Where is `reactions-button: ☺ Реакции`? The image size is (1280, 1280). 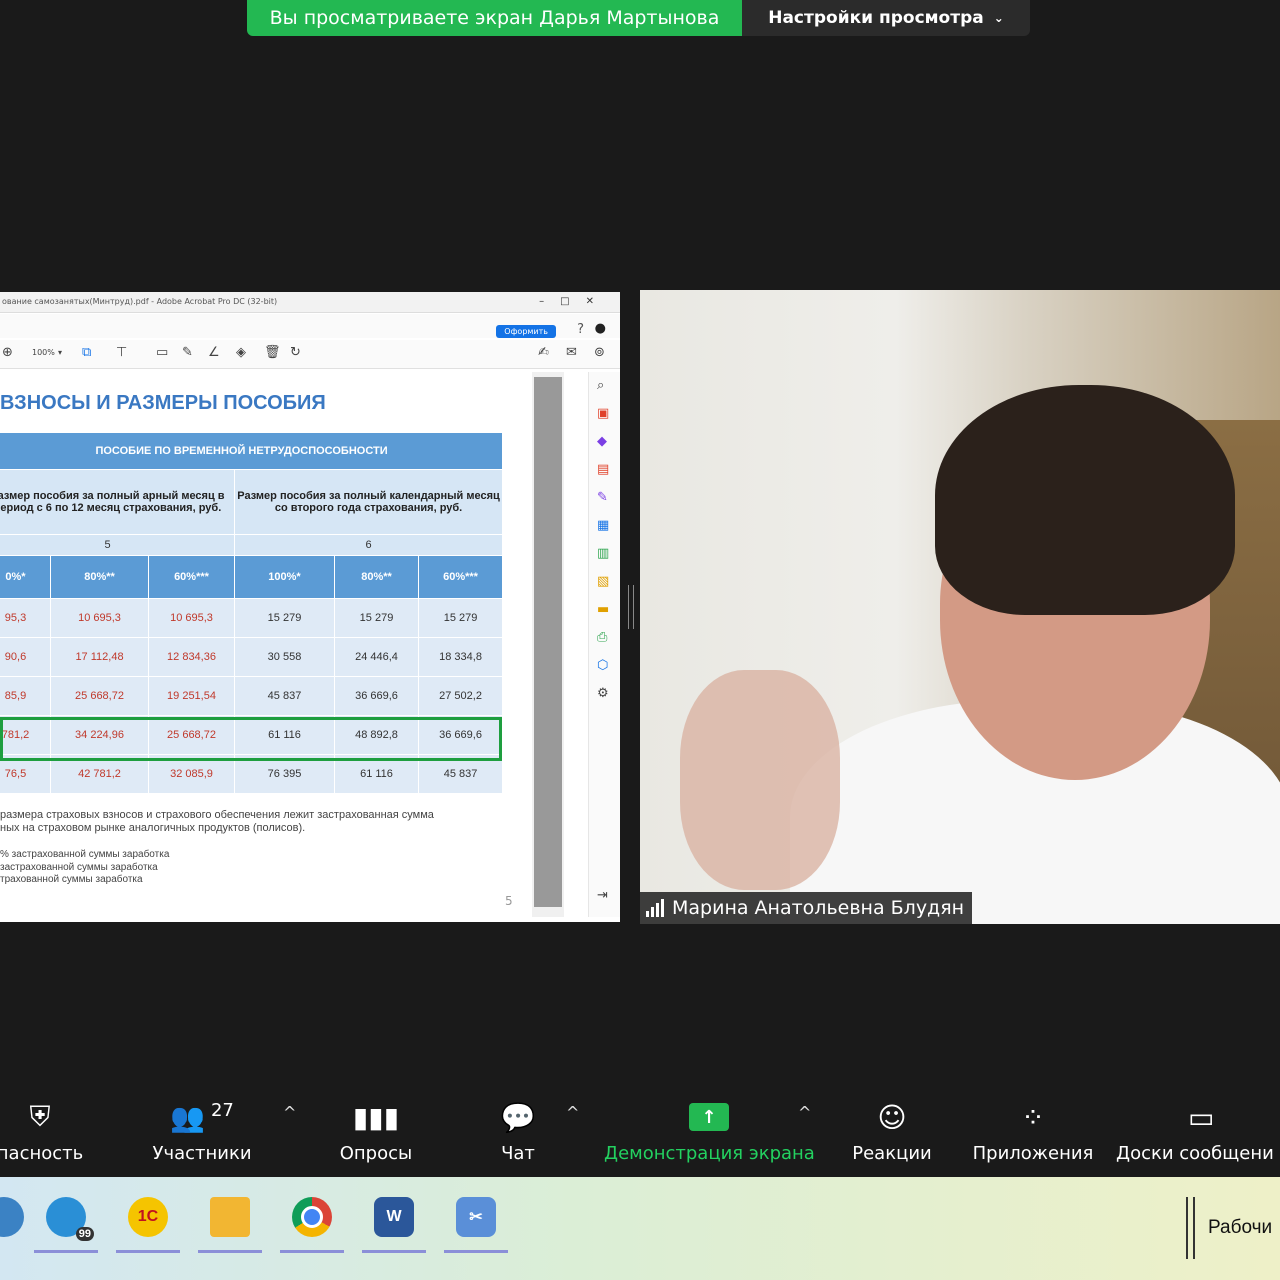
reactions-button: ☺ Реакции is located at coordinates (892, 1131).